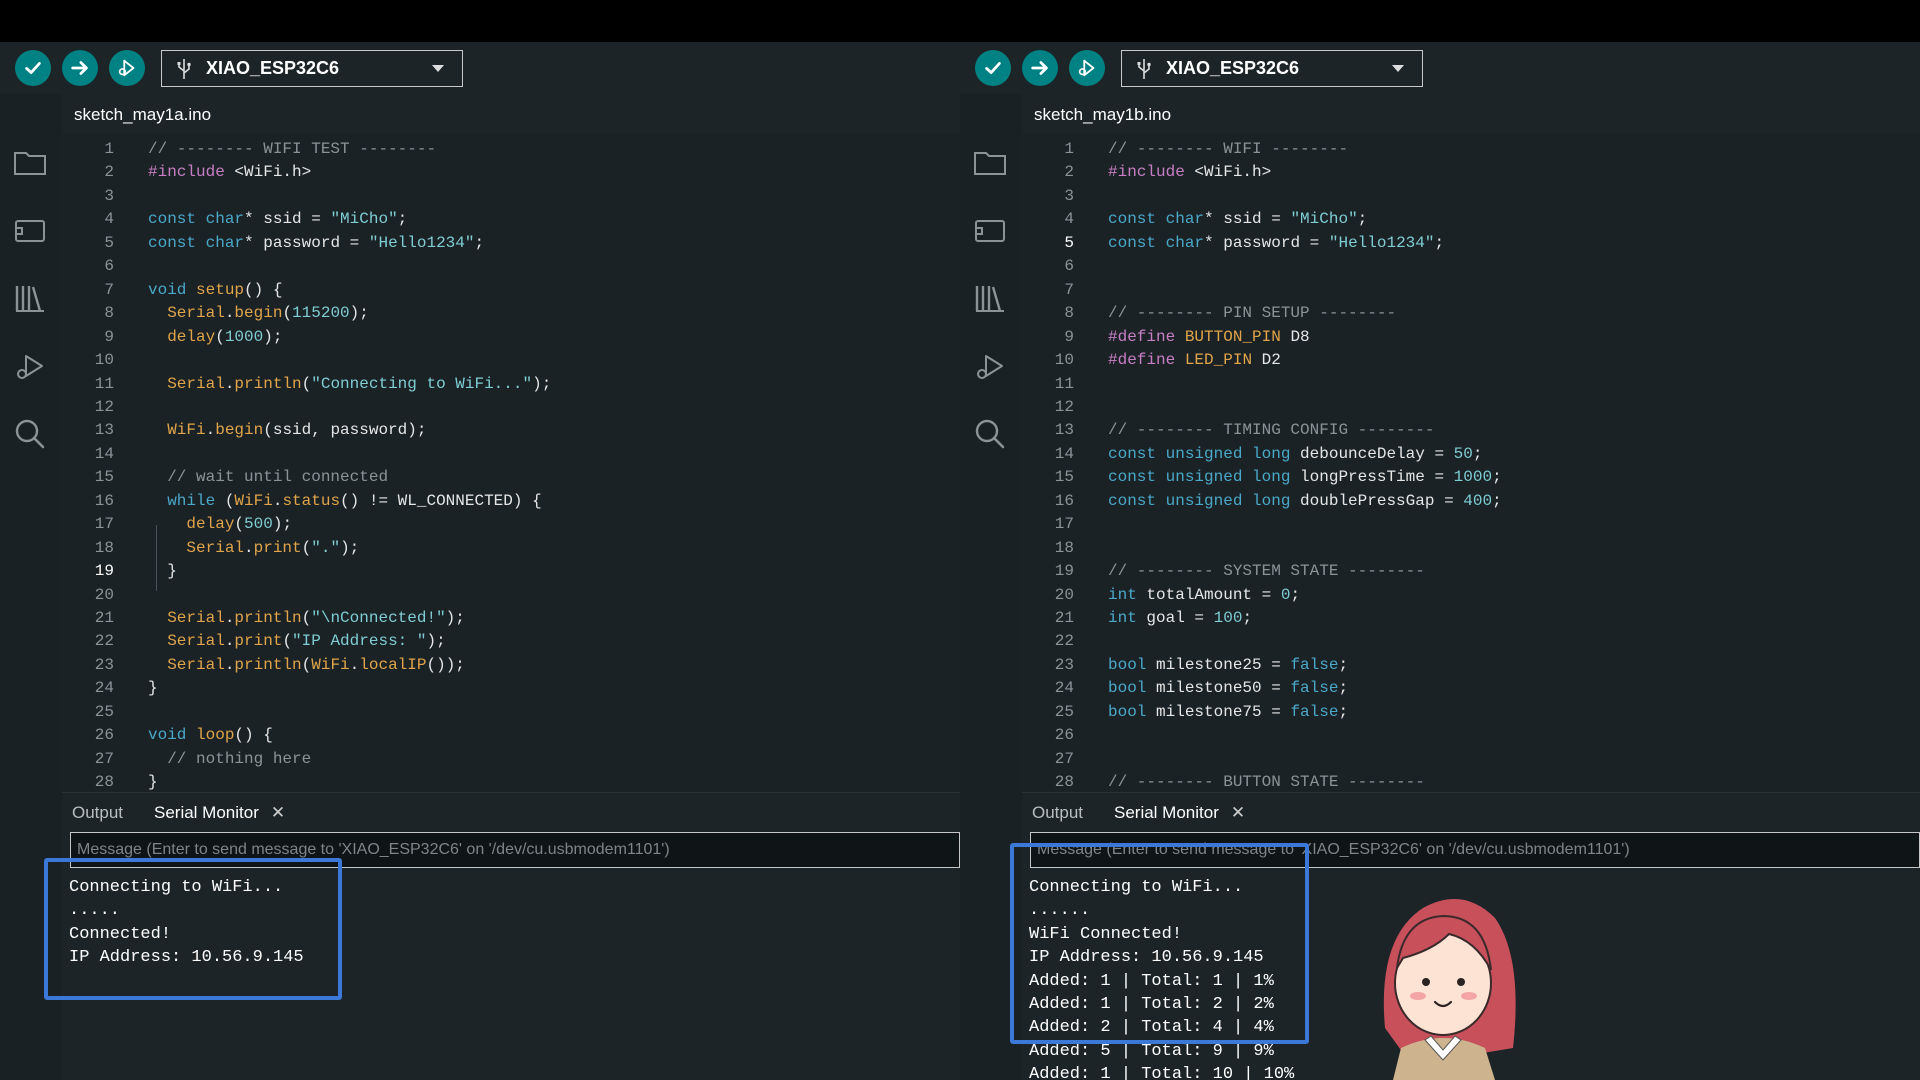 Image resolution: width=1920 pixels, height=1080 pixels. What do you see at coordinates (511, 618) in the screenshot?
I see `code-line: 21 Serial.println("\nConnected!");` at bounding box center [511, 618].